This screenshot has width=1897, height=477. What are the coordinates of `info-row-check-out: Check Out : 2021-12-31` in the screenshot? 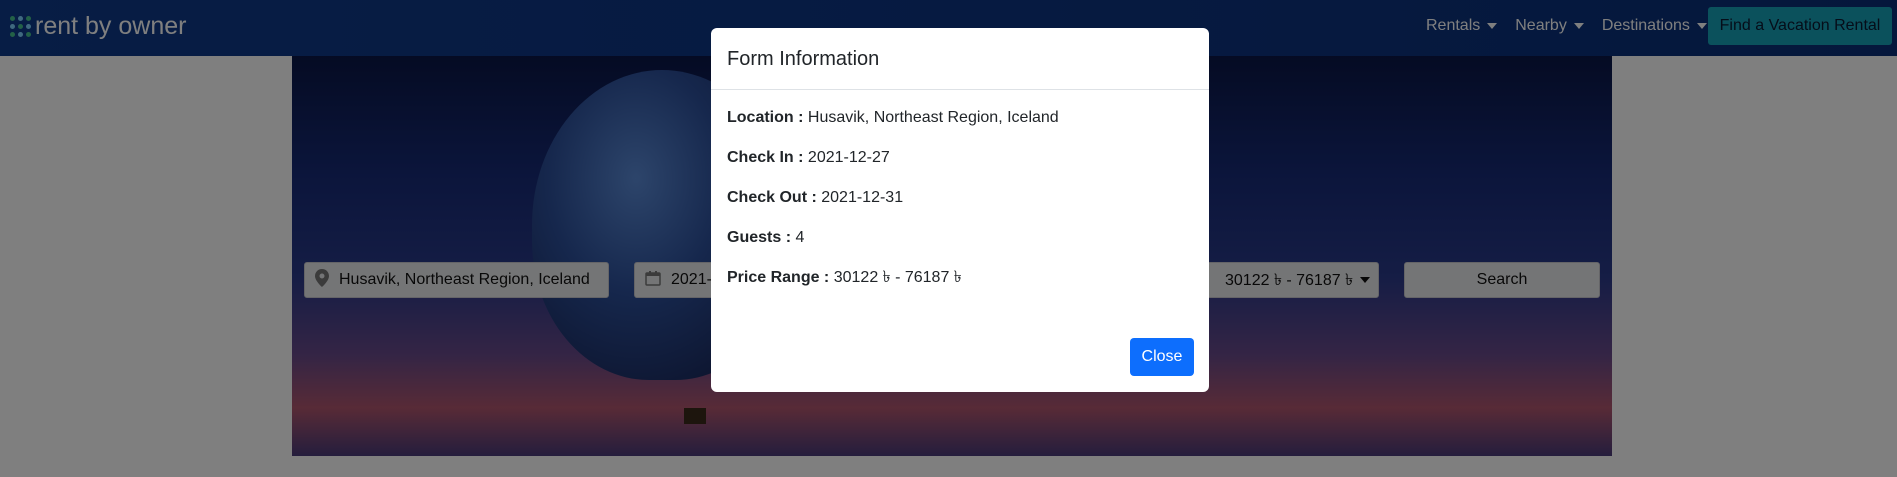 It's located at (960, 206).